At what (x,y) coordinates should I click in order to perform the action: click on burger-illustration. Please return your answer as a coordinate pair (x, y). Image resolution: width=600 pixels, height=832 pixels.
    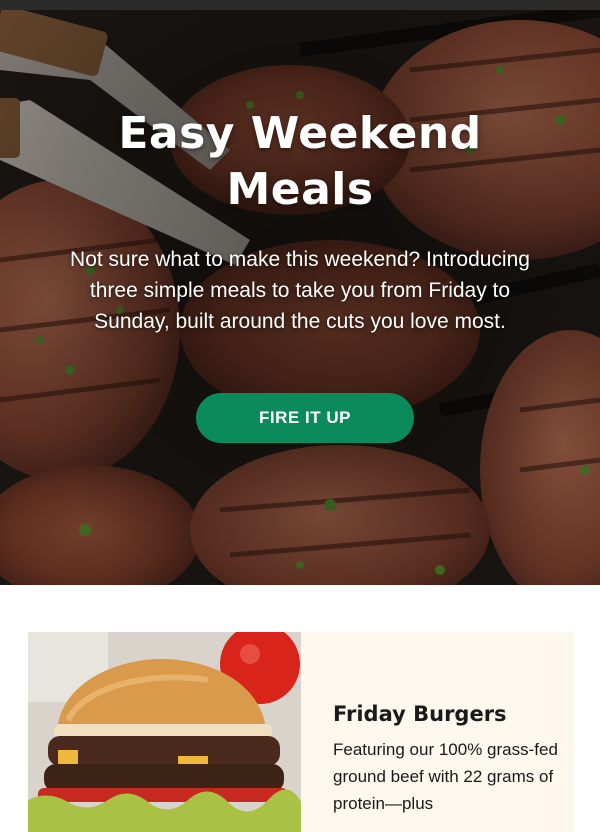
    Looking at the image, I should click on (164, 732).